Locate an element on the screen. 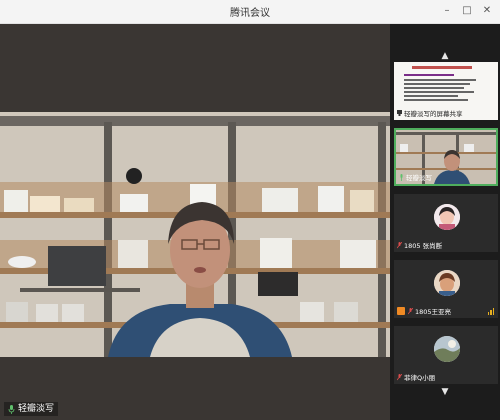  tile-participant: 1805 张尚断 is located at coordinates (446, 223).